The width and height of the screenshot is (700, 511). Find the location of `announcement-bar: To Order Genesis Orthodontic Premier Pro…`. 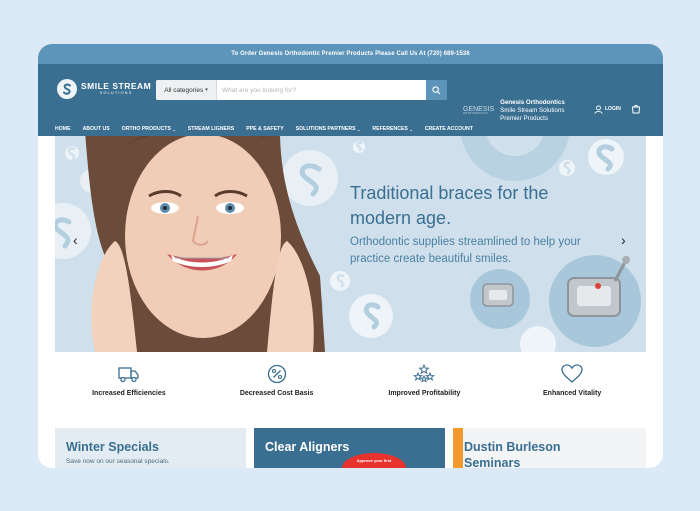

announcement-bar: To Order Genesis Orthodontic Premier Pro… is located at coordinates (350, 54).